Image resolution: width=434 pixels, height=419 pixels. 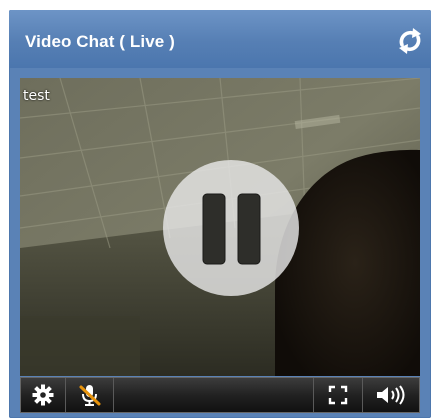 I want to click on fullscreen-icon, so click(x=338, y=395).